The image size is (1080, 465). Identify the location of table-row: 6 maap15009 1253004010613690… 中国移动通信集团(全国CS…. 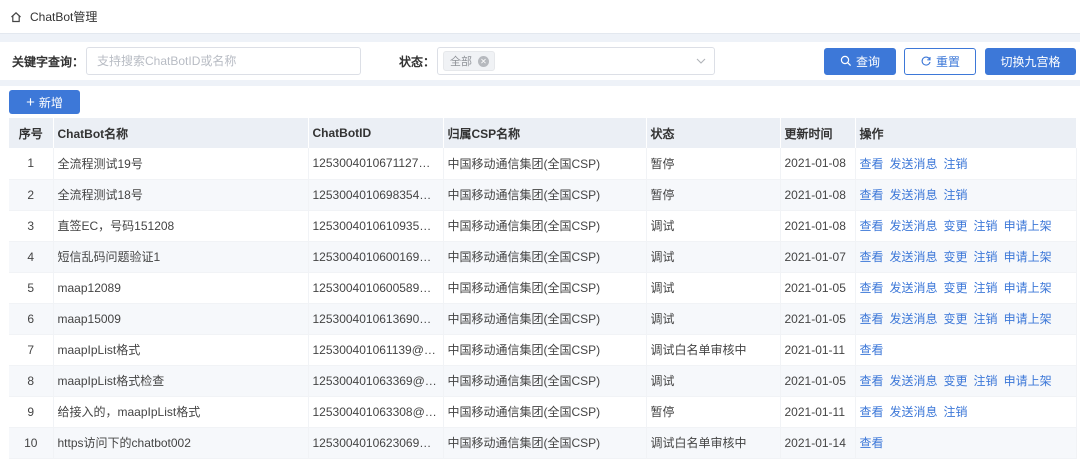
(543, 319).